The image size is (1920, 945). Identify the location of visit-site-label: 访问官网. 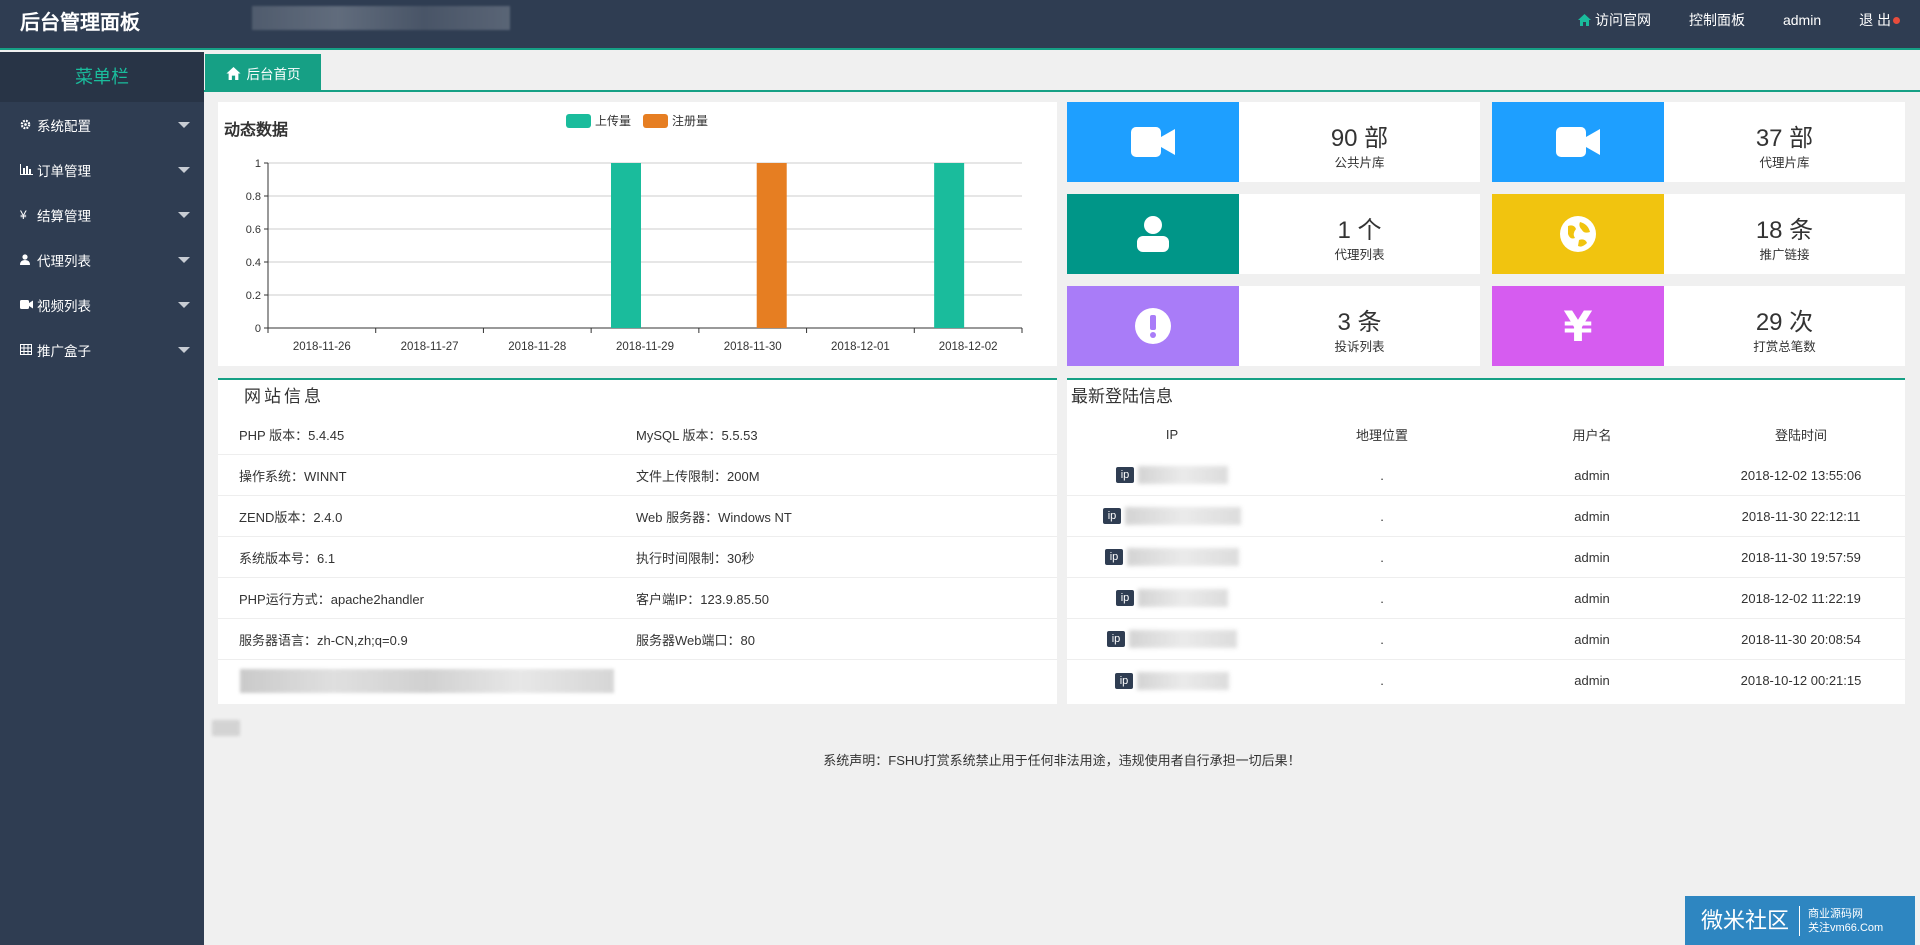
(1622, 20).